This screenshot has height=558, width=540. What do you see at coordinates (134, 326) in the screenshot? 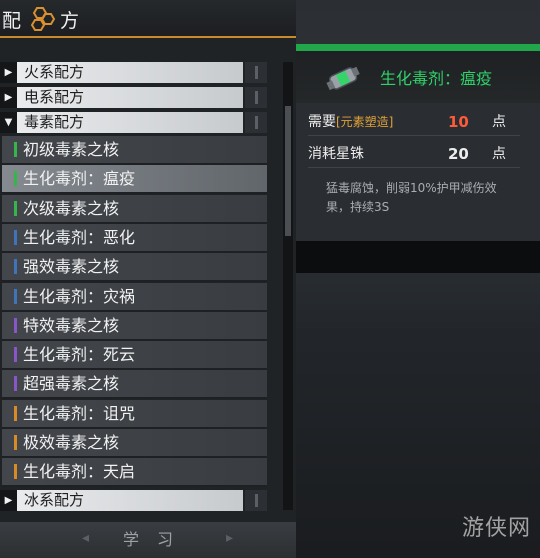
I see `recipe-item: 特效毒素之核` at bounding box center [134, 326].